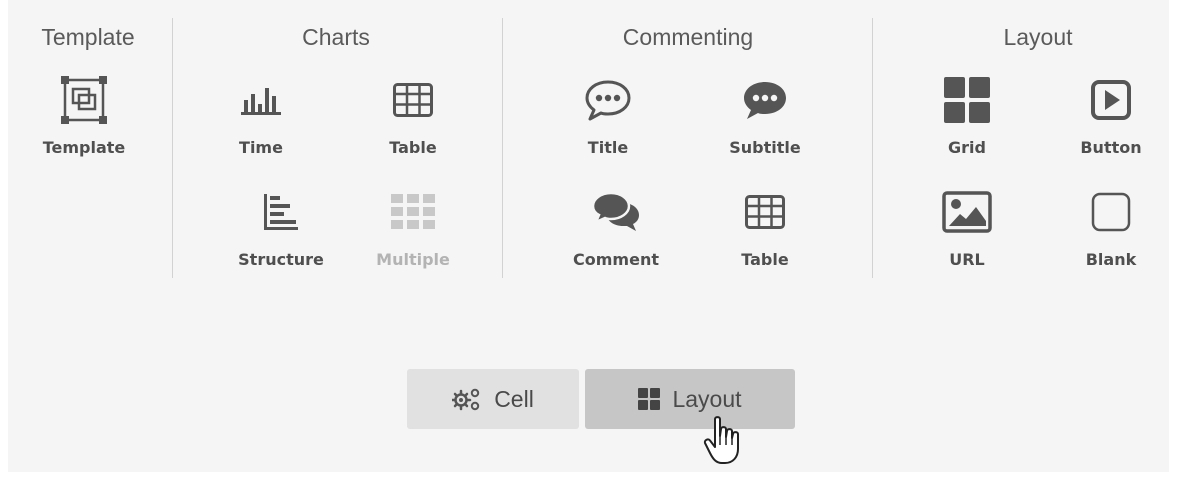 The image size is (1177, 480). I want to click on tool-subtitle: Subtitle, so click(765, 124).